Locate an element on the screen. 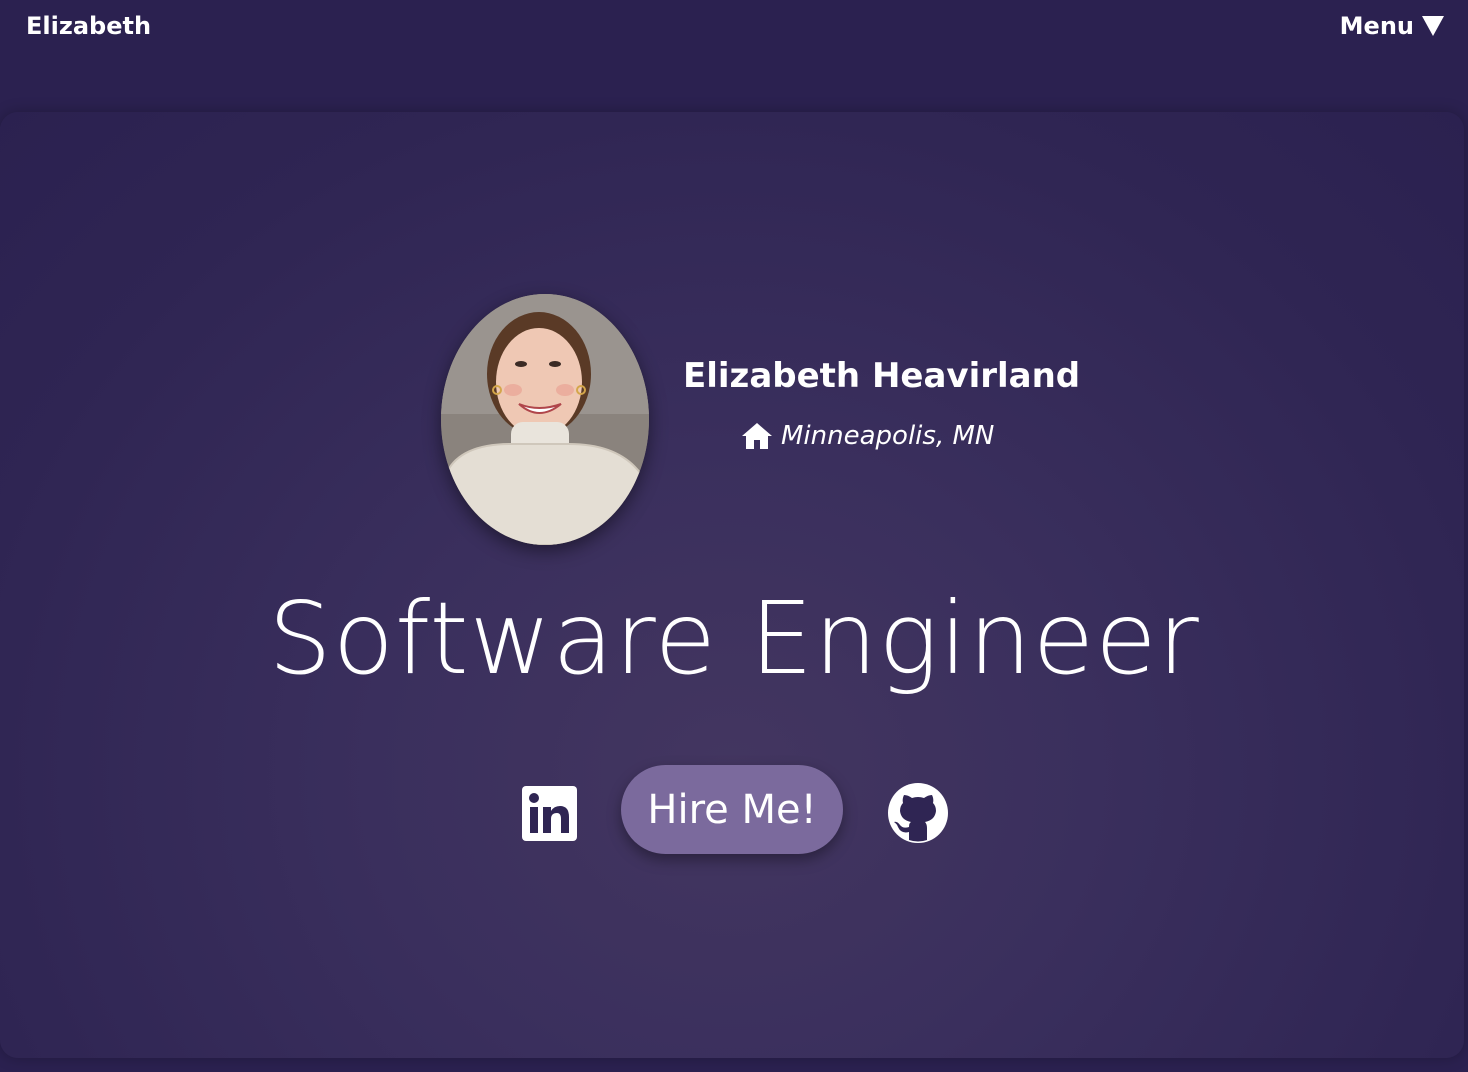 The image size is (1468, 1072). brand-link: Elizabeth is located at coordinates (88, 26).